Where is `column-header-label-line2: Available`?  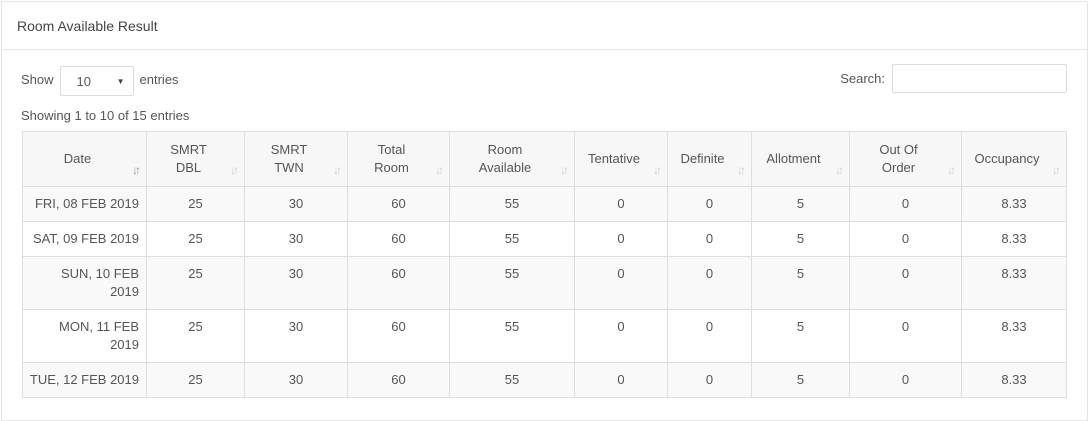 column-header-label-line2: Available is located at coordinates (505, 167).